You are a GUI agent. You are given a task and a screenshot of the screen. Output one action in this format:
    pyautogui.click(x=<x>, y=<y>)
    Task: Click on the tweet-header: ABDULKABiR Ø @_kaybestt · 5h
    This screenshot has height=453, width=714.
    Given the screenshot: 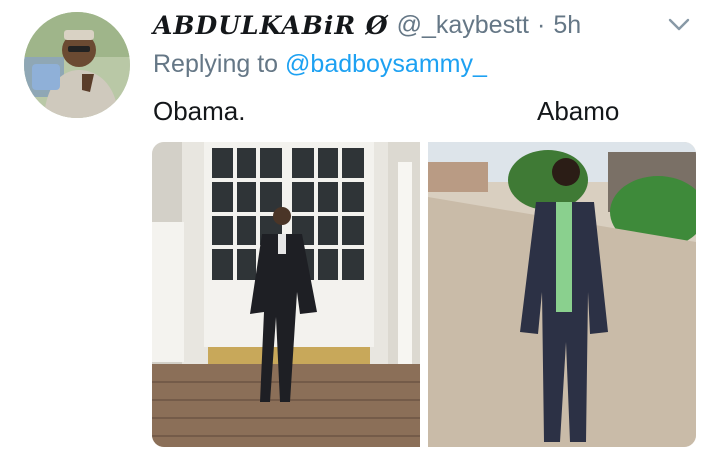 What is the action you would take?
    pyautogui.click(x=367, y=25)
    